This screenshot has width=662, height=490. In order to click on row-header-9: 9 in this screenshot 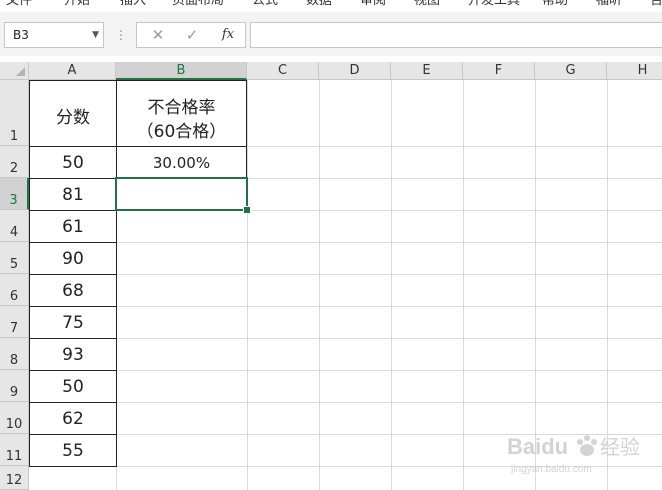, I will do `click(14, 386)`.